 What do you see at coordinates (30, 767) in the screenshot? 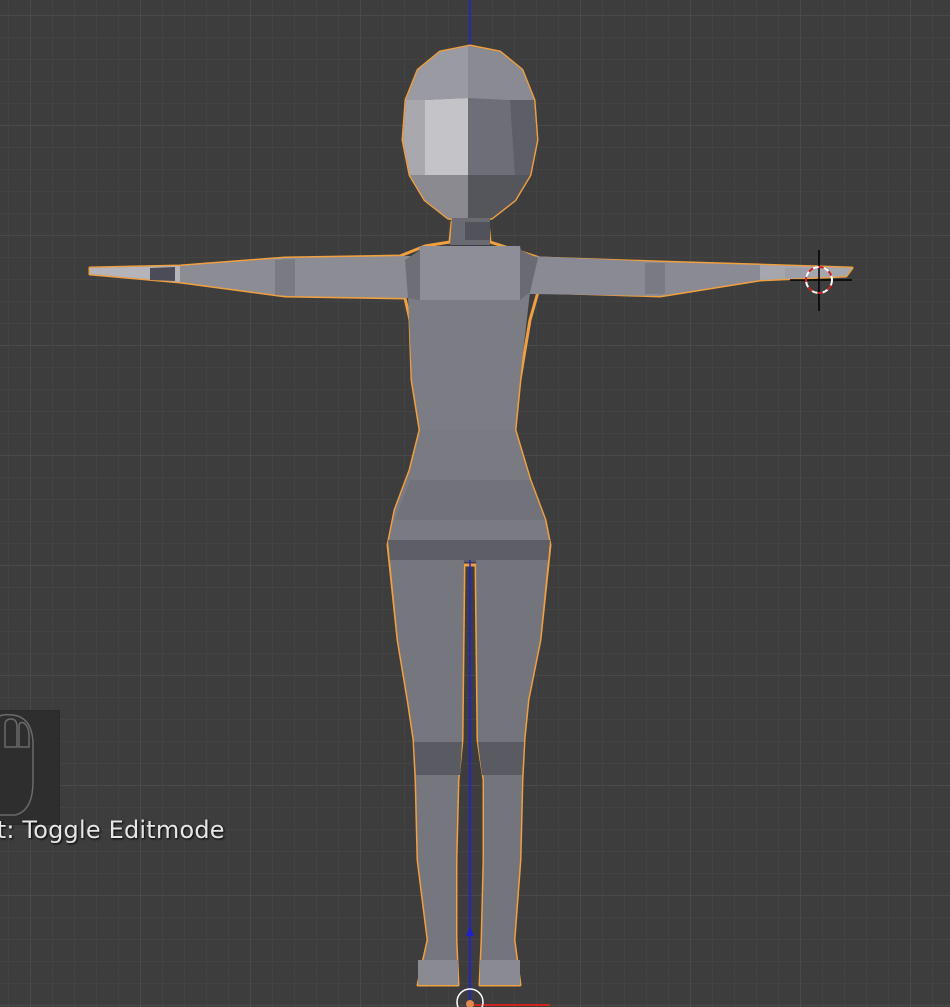
I see `mouse-icon` at bounding box center [30, 767].